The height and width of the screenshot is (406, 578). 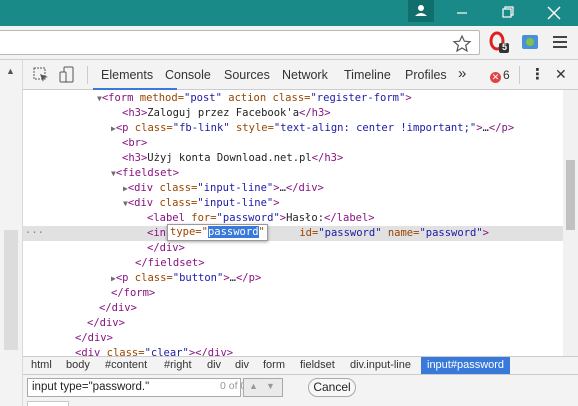 I want to click on dom-node-fieldset-close: </fieldset>, so click(x=170, y=263).